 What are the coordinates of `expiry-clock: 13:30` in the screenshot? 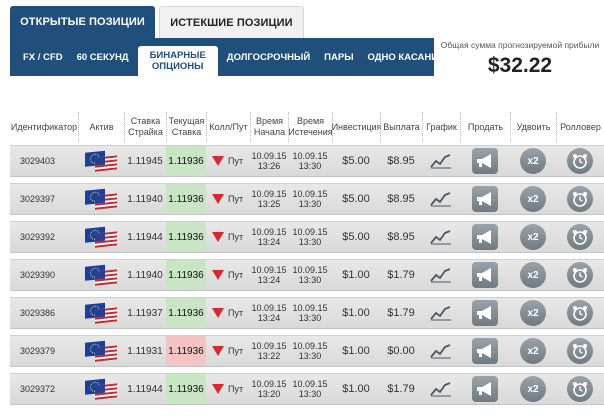 It's located at (310, 166).